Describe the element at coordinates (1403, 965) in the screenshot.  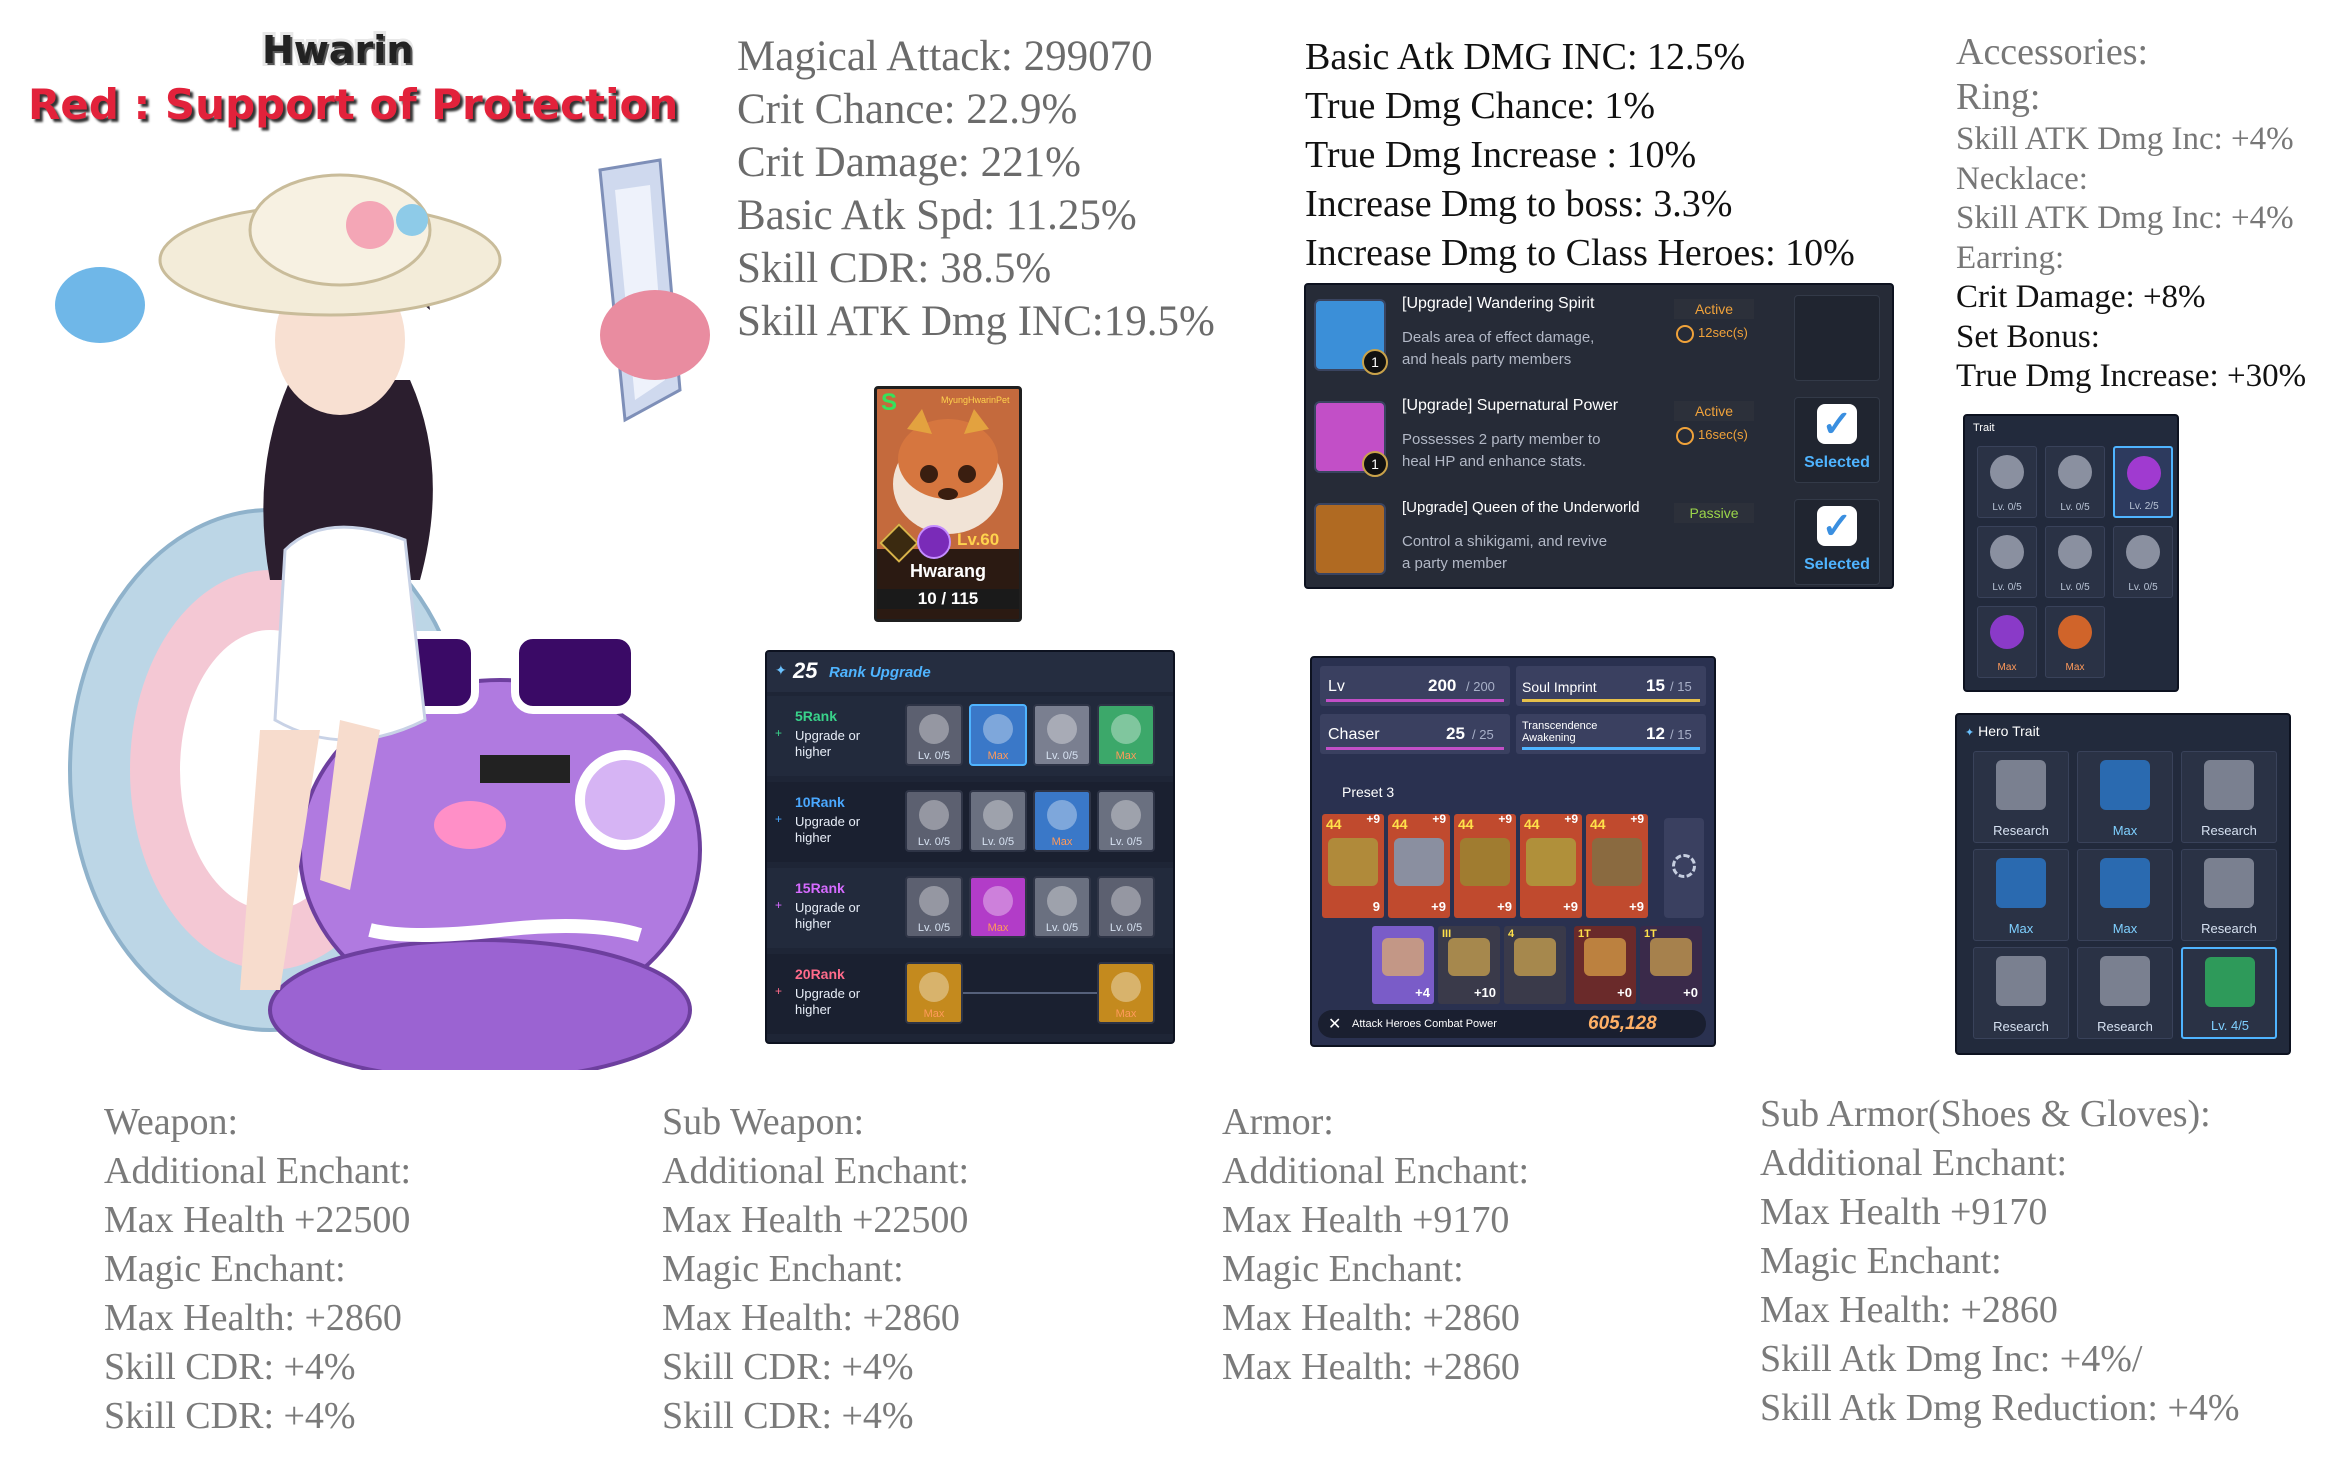
I see `equip-sub-slot: +4` at that location.